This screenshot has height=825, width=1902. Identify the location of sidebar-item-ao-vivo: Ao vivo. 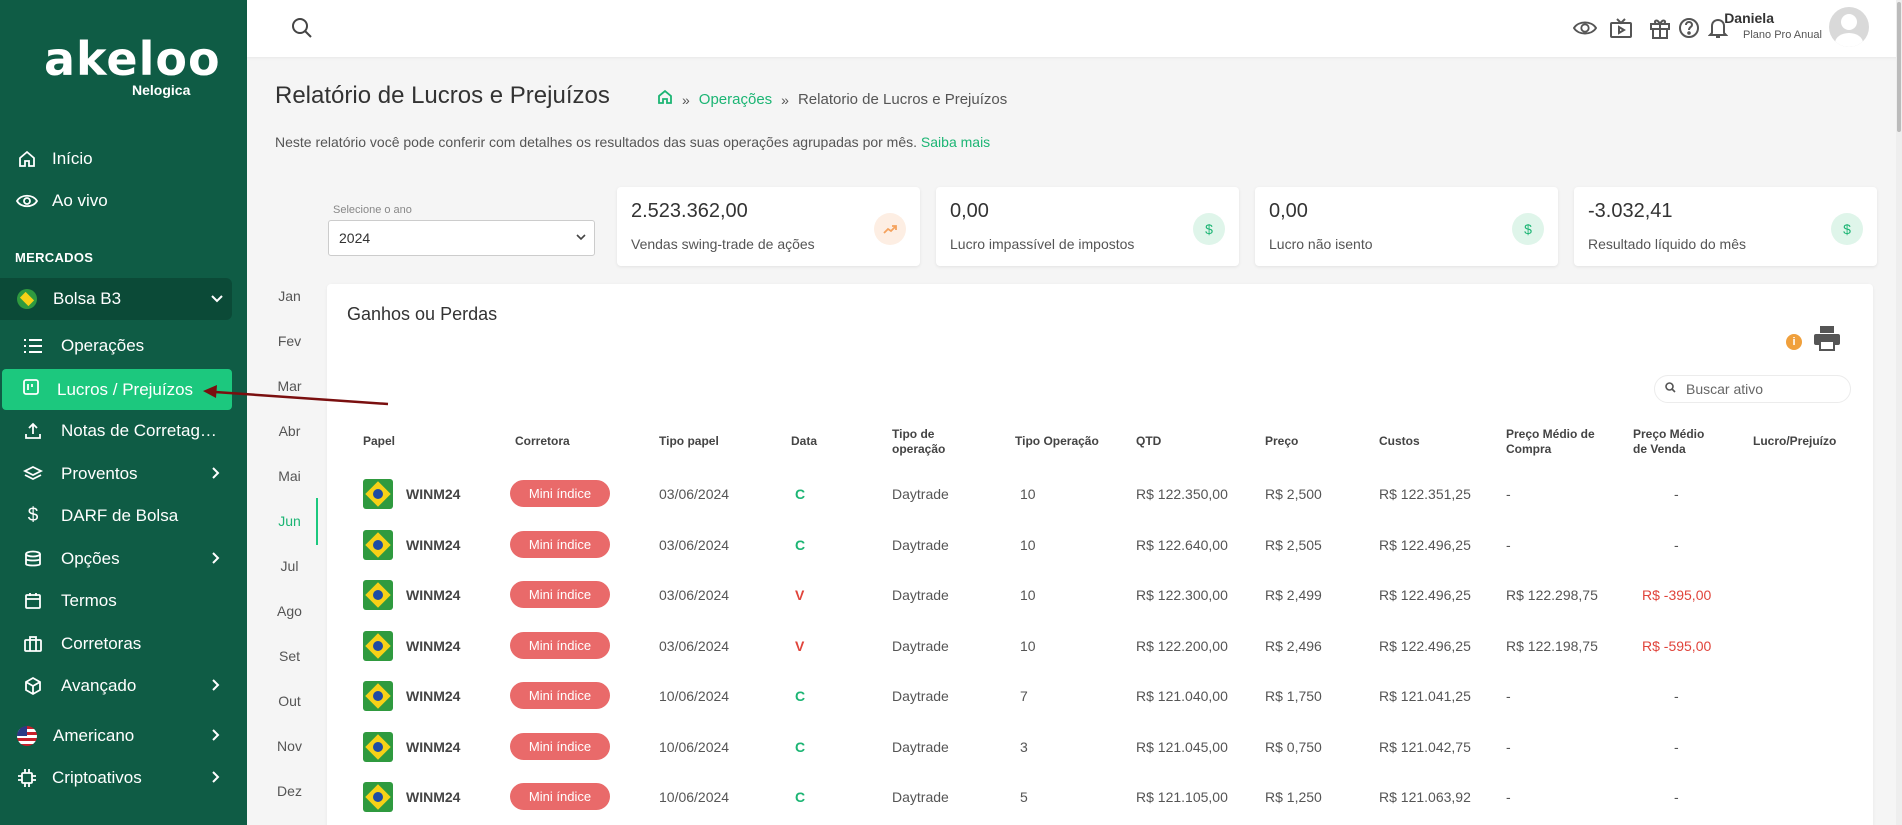
(123, 201).